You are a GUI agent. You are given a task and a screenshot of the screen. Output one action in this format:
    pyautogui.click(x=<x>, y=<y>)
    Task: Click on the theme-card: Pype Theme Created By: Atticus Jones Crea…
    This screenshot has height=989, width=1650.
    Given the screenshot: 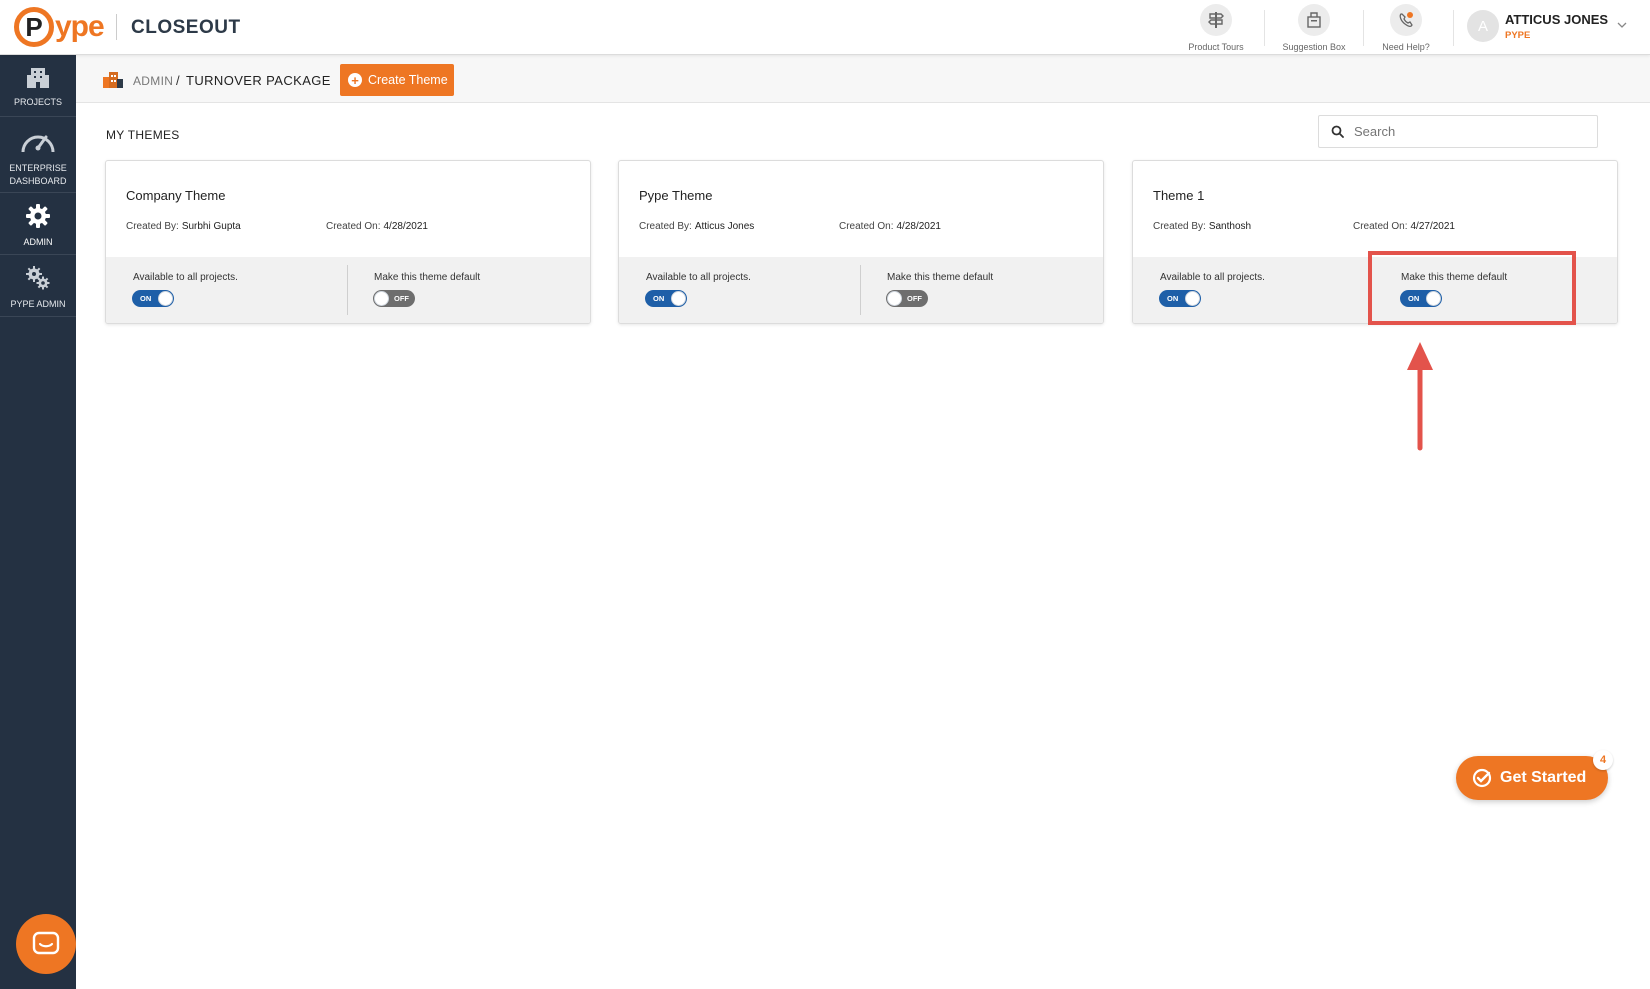 What is the action you would take?
    pyautogui.click(x=861, y=242)
    